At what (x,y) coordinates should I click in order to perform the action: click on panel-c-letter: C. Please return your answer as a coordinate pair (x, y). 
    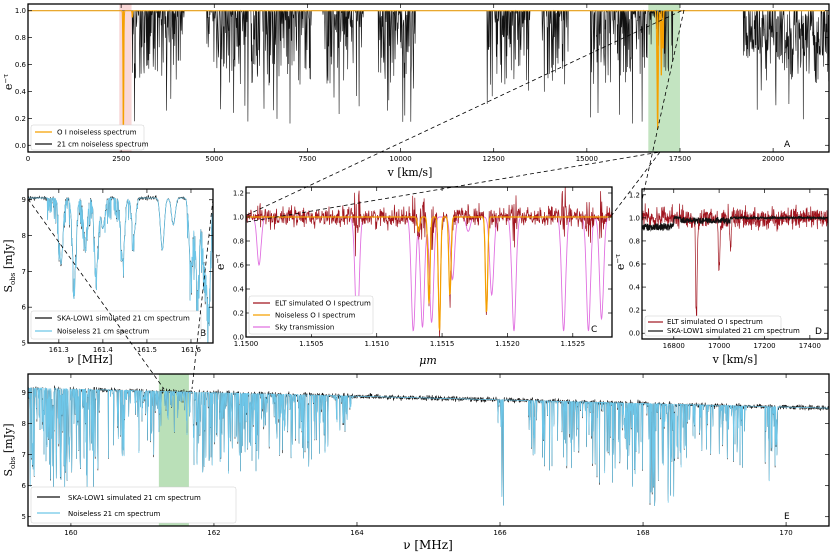
    Looking at the image, I should click on (594, 330).